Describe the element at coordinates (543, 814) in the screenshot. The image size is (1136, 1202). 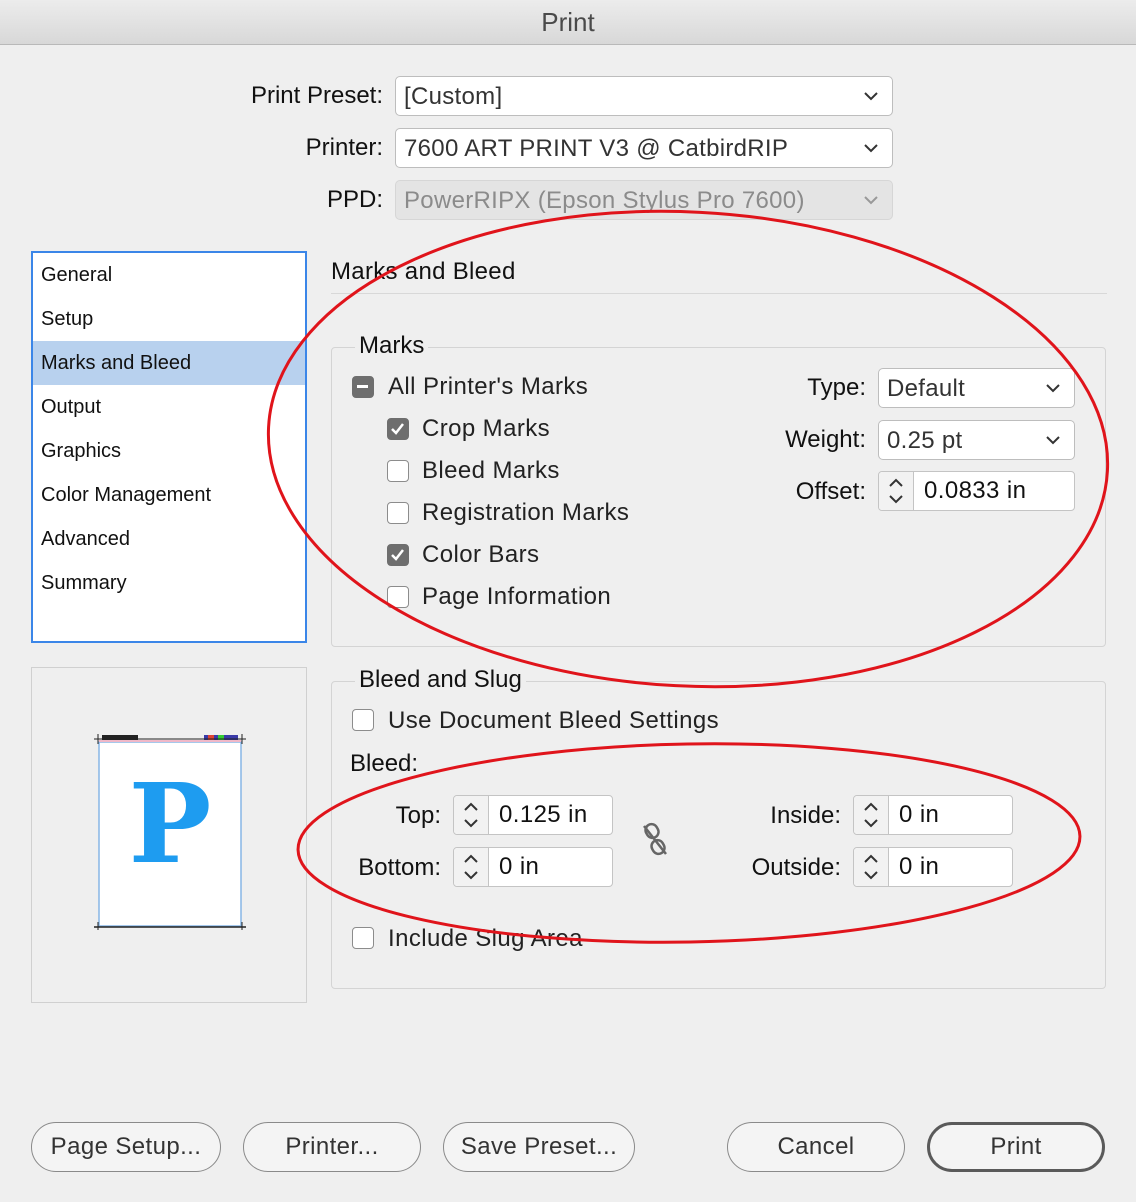
I see `top-bleed-value: 0.125 in` at that location.